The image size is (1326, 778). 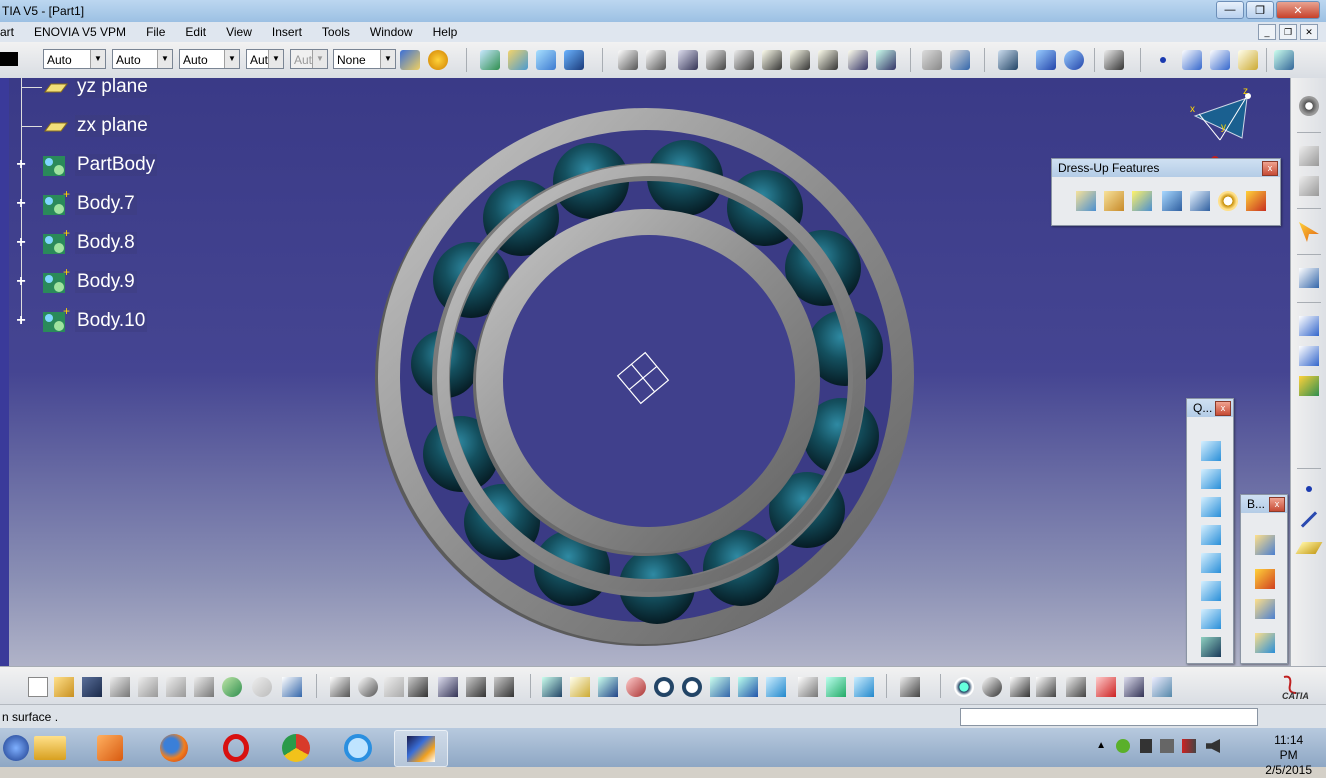 What do you see at coordinates (292, 687) in the screenshot?
I see `help-icon` at bounding box center [292, 687].